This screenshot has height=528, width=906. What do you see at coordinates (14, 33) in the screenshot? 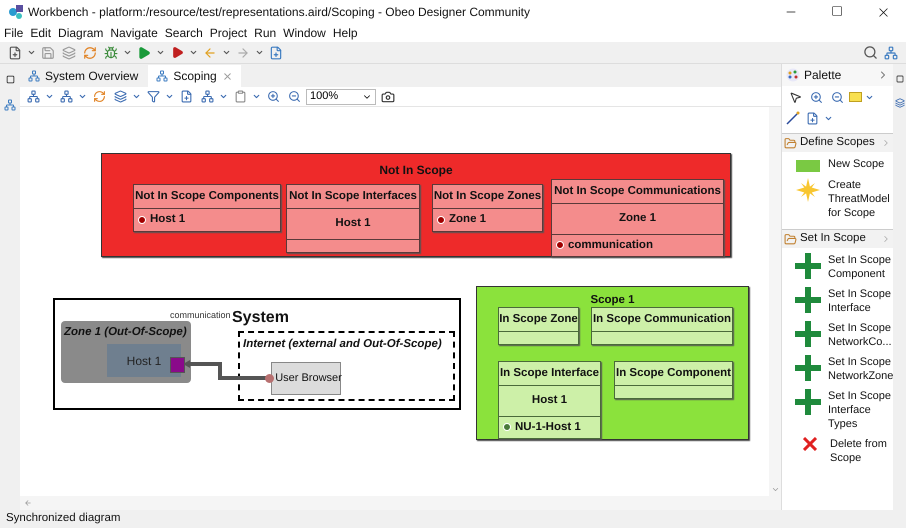
I see `menu-item: File` at bounding box center [14, 33].